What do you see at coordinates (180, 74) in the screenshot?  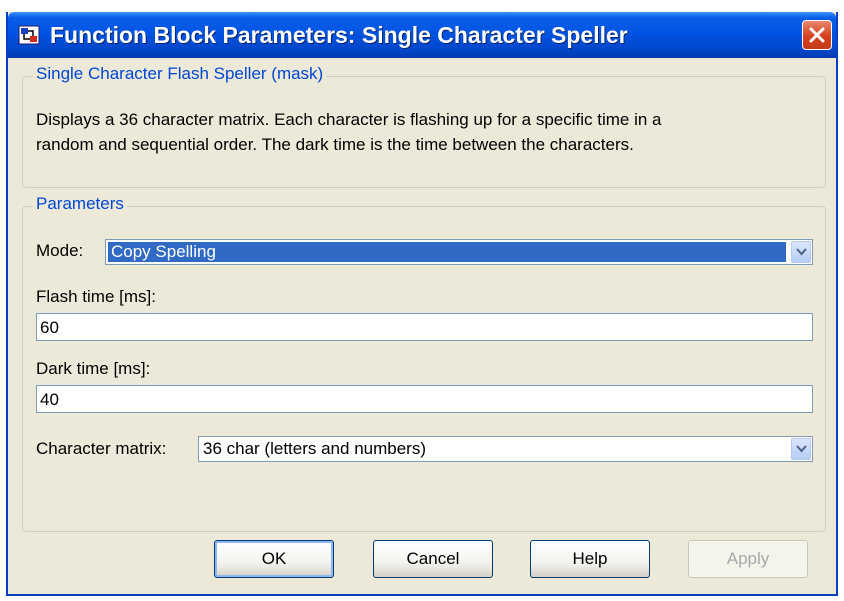 I see `mask-group-legend: Single Character Flash Speller (mask)` at bounding box center [180, 74].